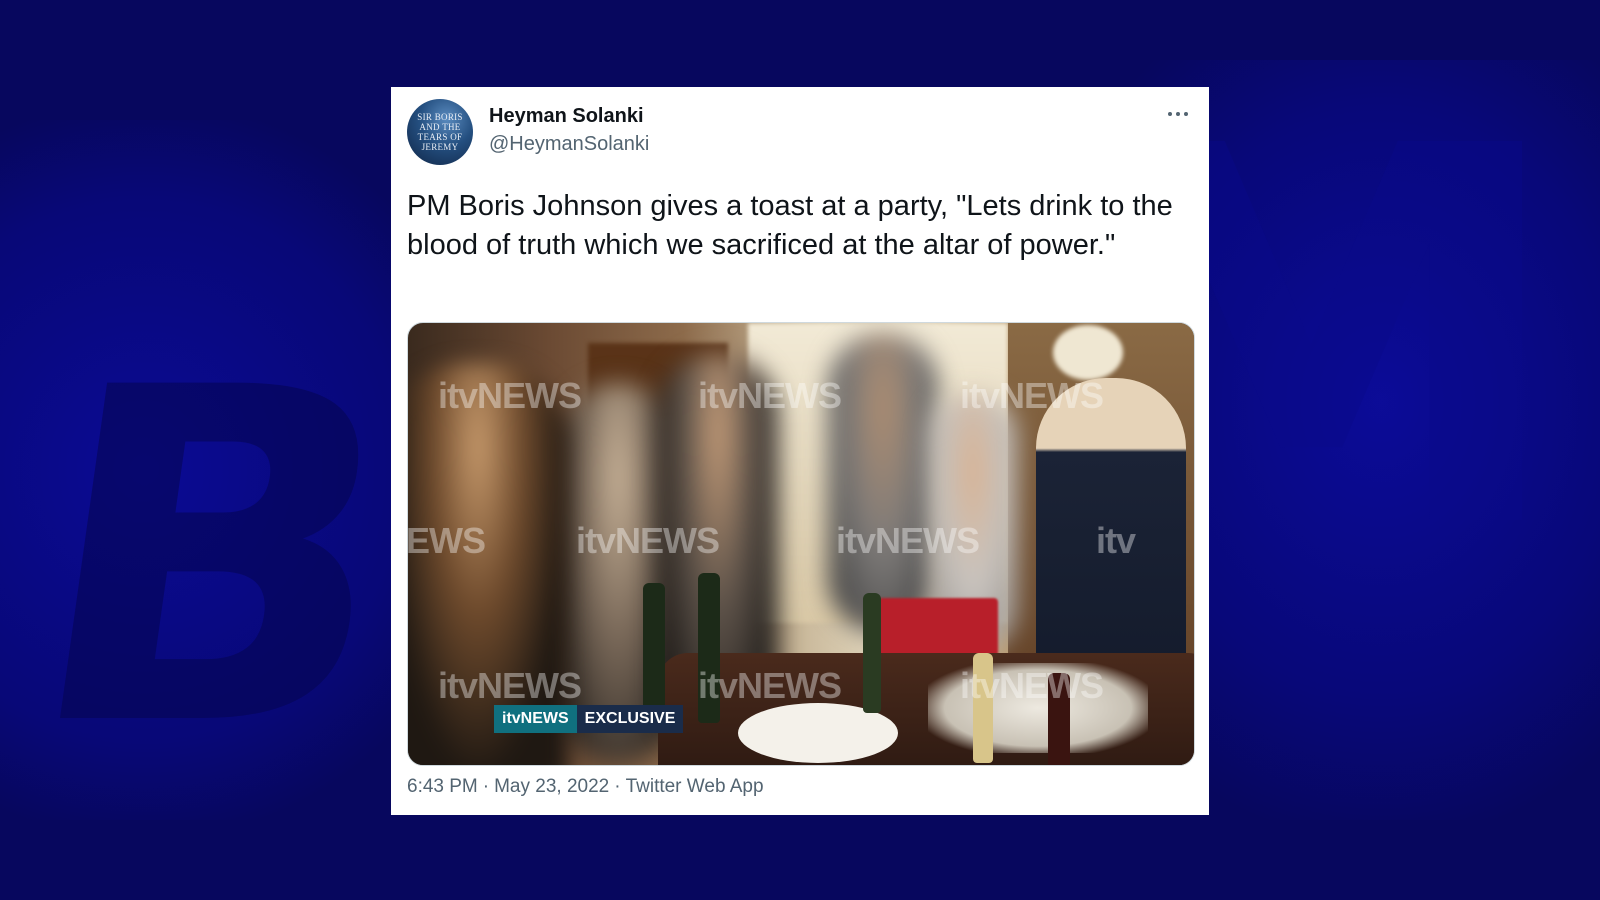 Image resolution: width=1600 pixels, height=900 pixels. I want to click on more-options-button, so click(1178, 114).